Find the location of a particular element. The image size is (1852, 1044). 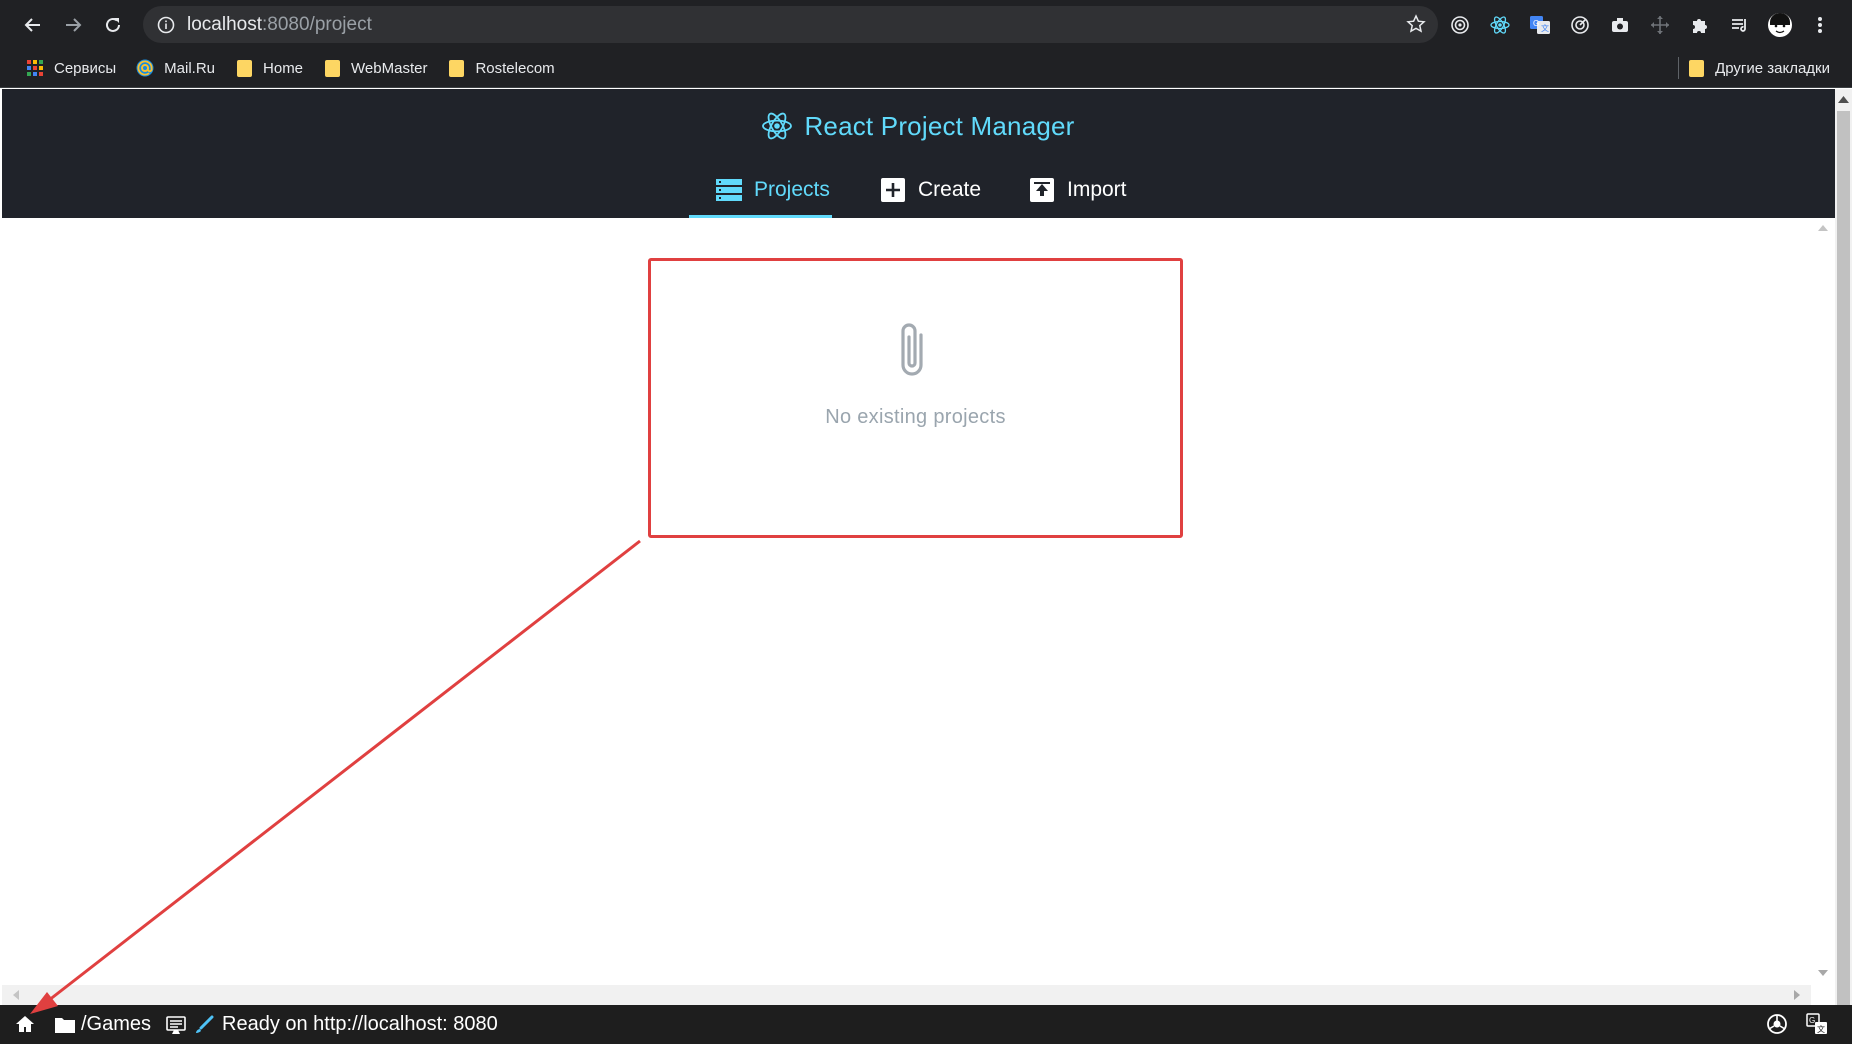

forward-button is located at coordinates (73, 25).